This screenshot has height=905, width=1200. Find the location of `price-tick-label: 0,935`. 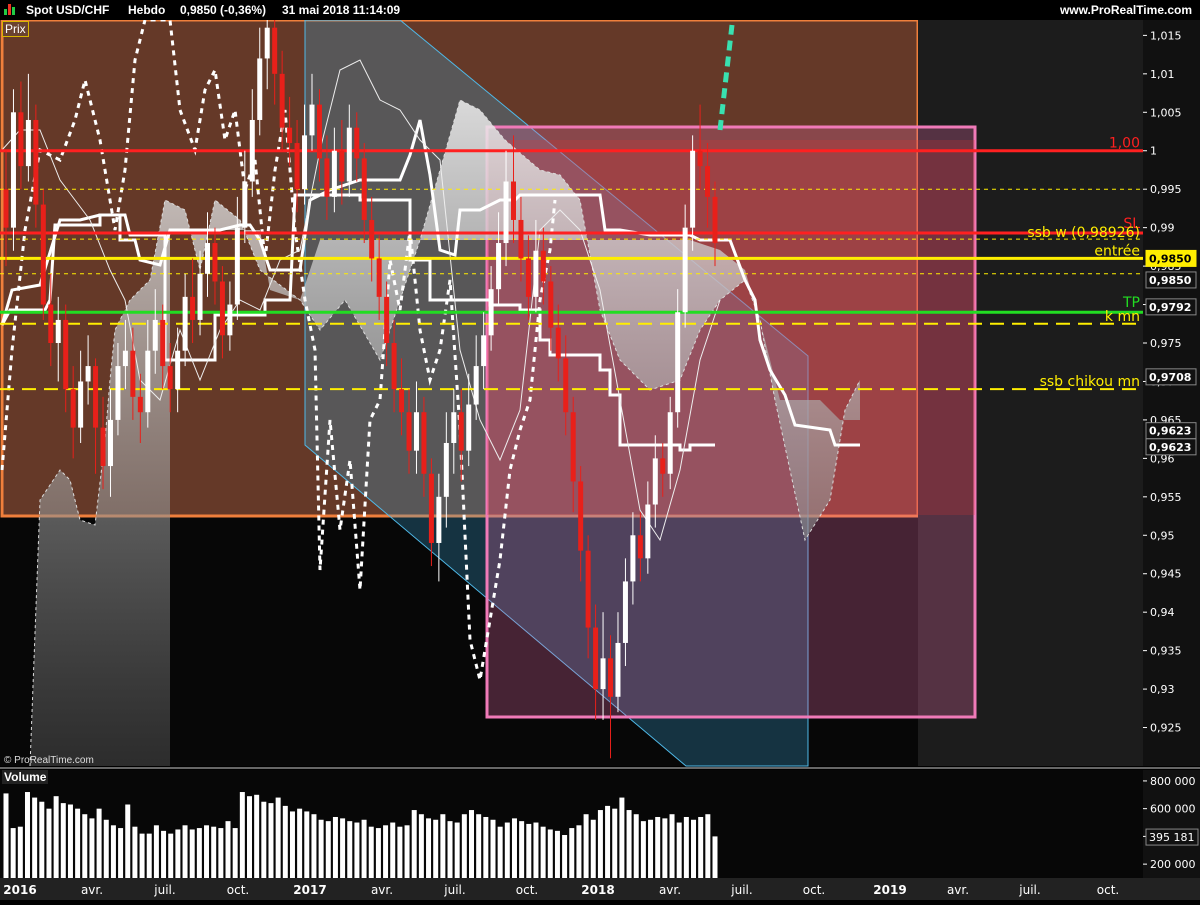

price-tick-label: 0,935 is located at coordinates (1166, 651).